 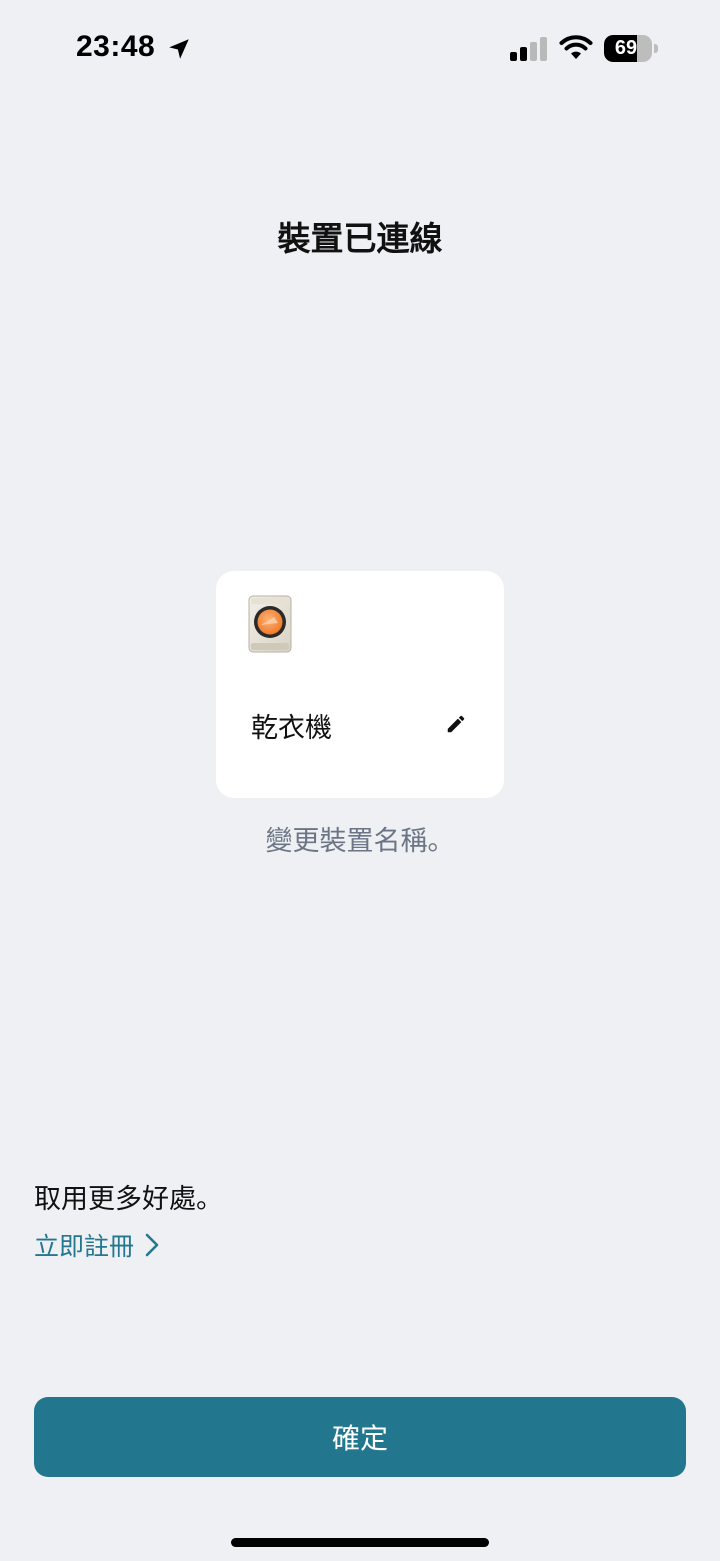 I want to click on location-arrow-icon, so click(x=179, y=49).